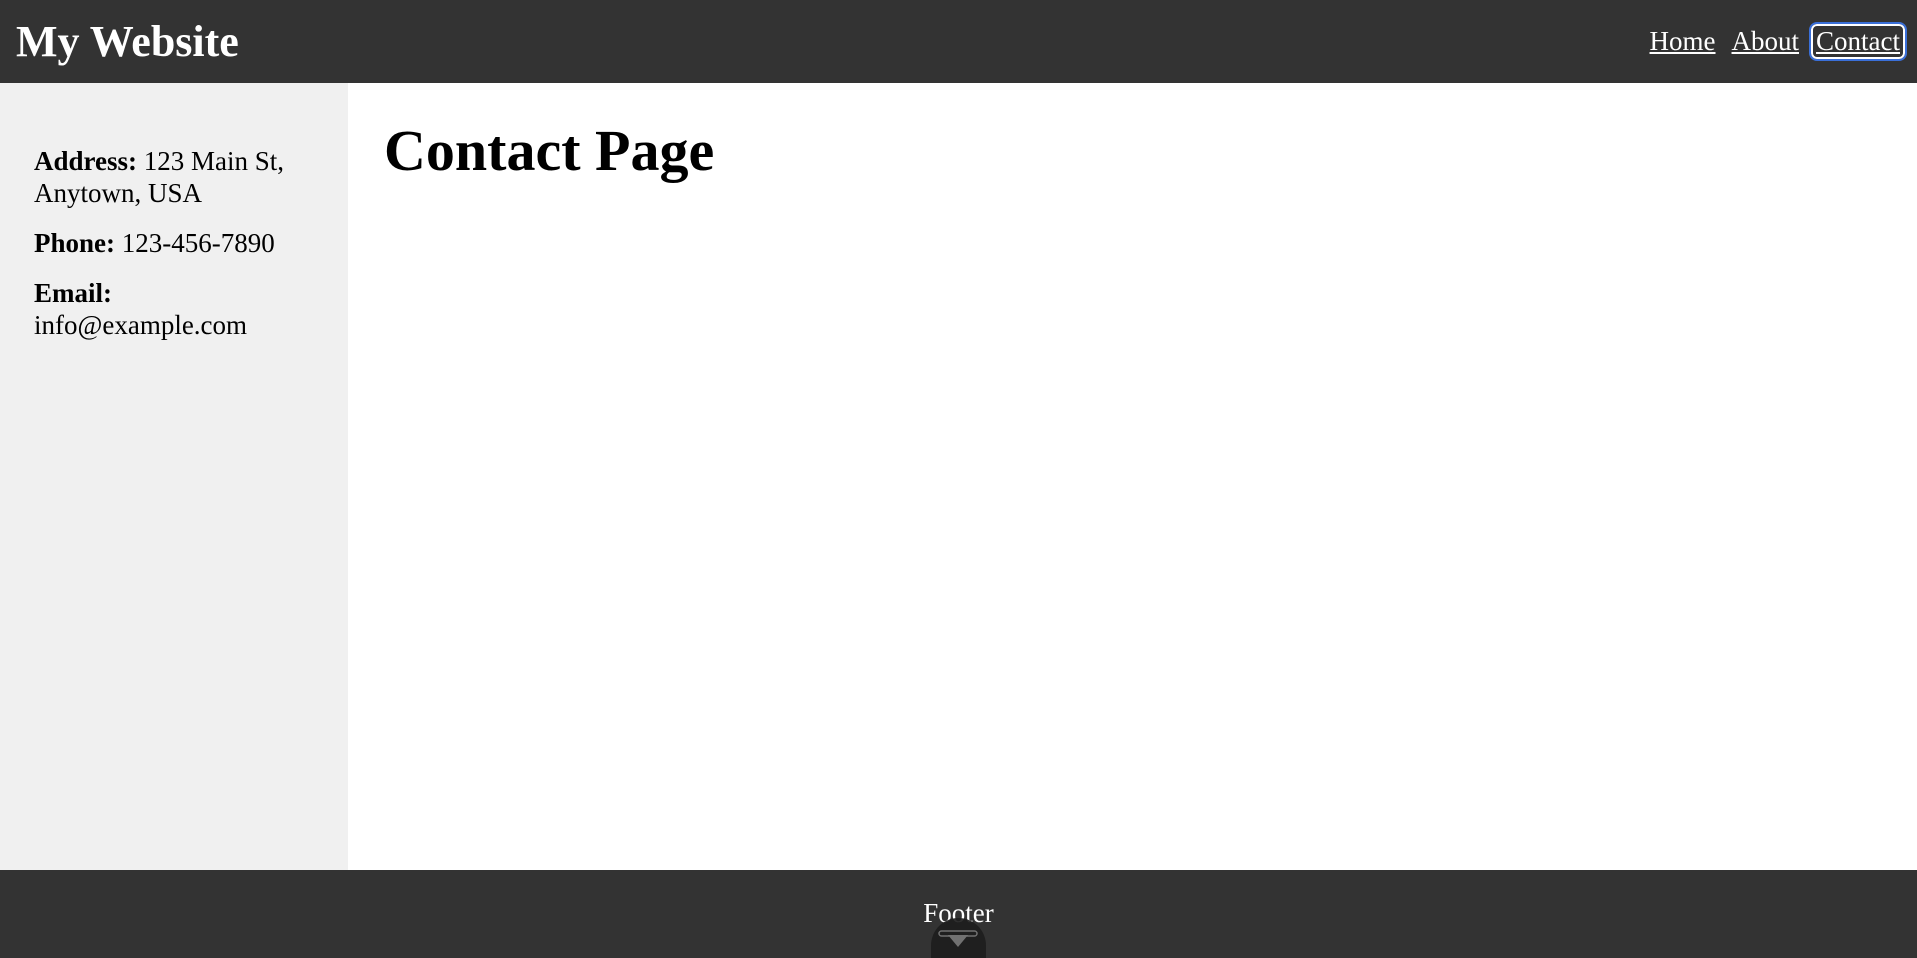 The height and width of the screenshot is (958, 1917). What do you see at coordinates (74, 243) in the screenshot?
I see `phone-label: Phone:` at bounding box center [74, 243].